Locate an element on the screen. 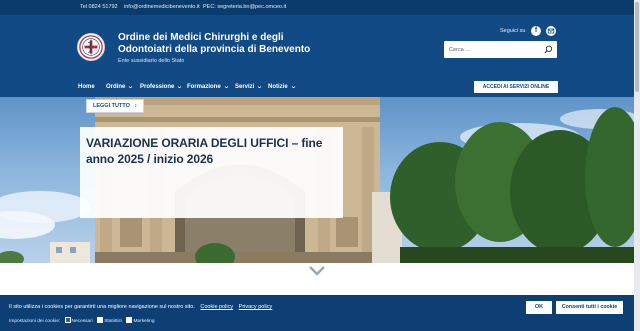 This screenshot has width=640, height=331. caduceus-logo-icon is located at coordinates (91, 47).